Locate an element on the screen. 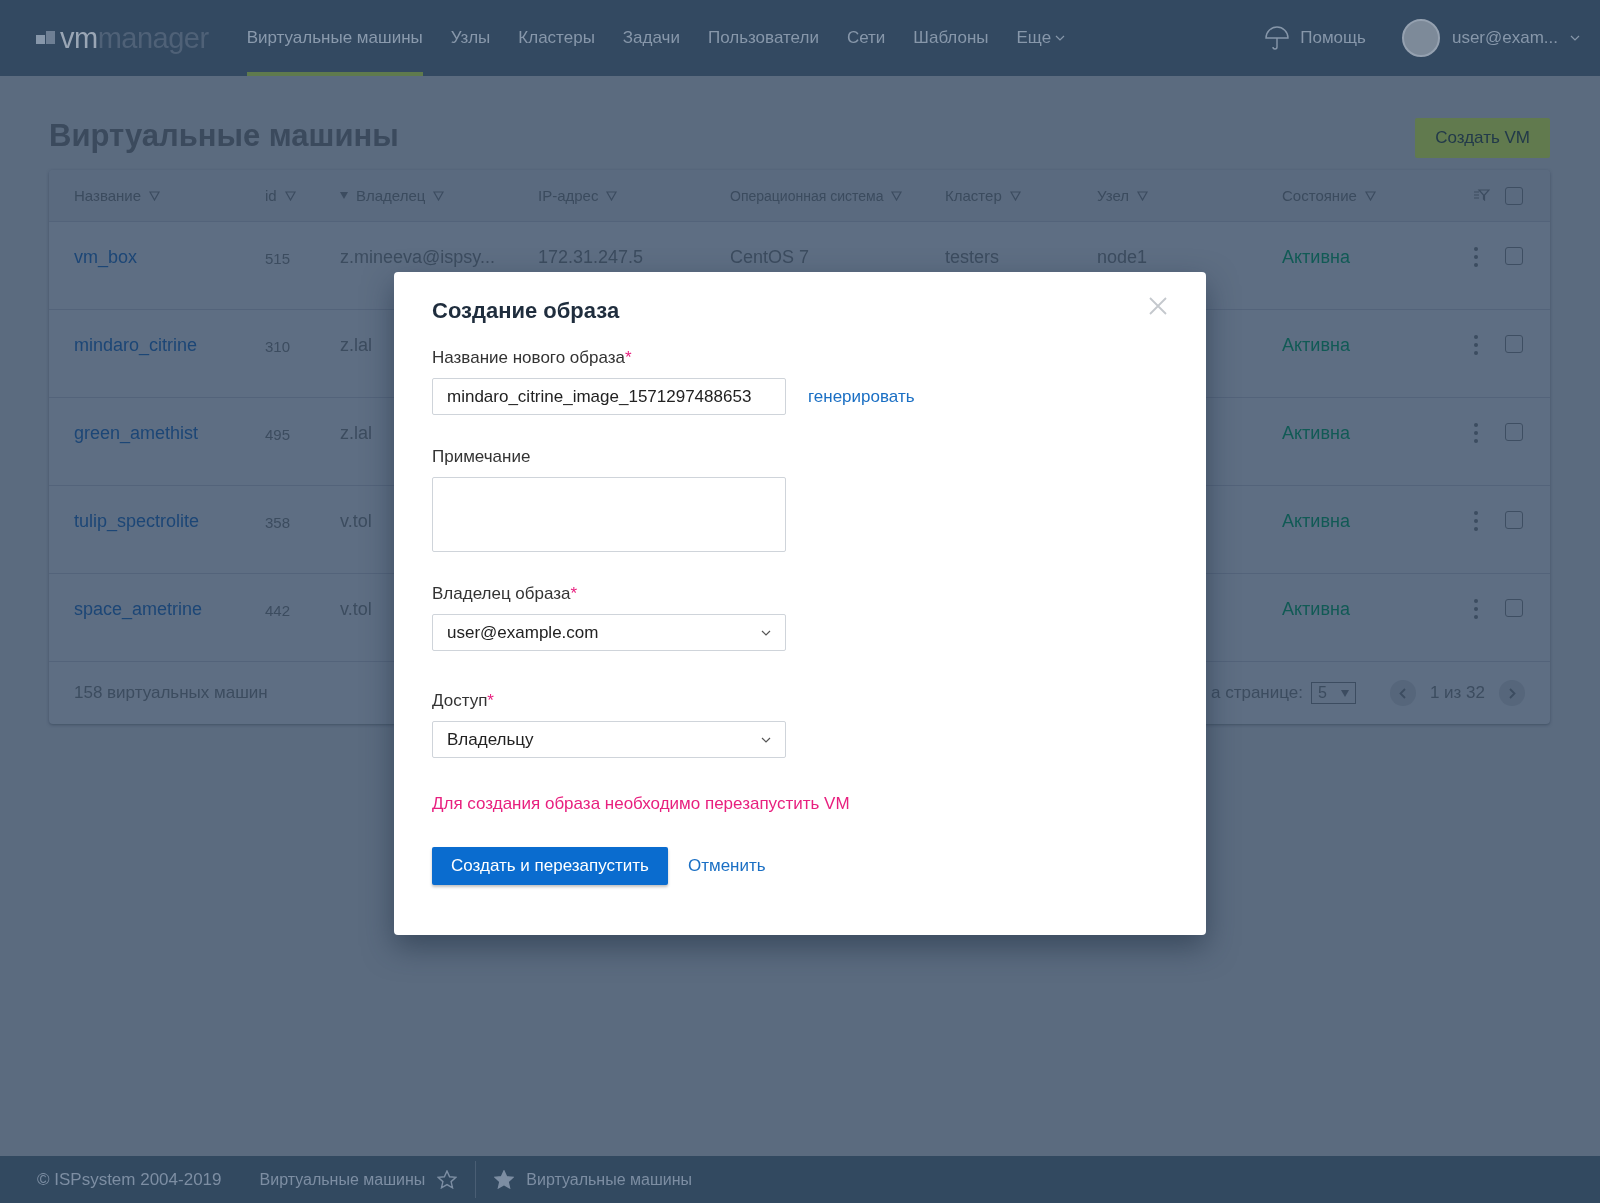 This screenshot has width=1600, height=1203. field-label: Доступ* is located at coordinates (463, 701).